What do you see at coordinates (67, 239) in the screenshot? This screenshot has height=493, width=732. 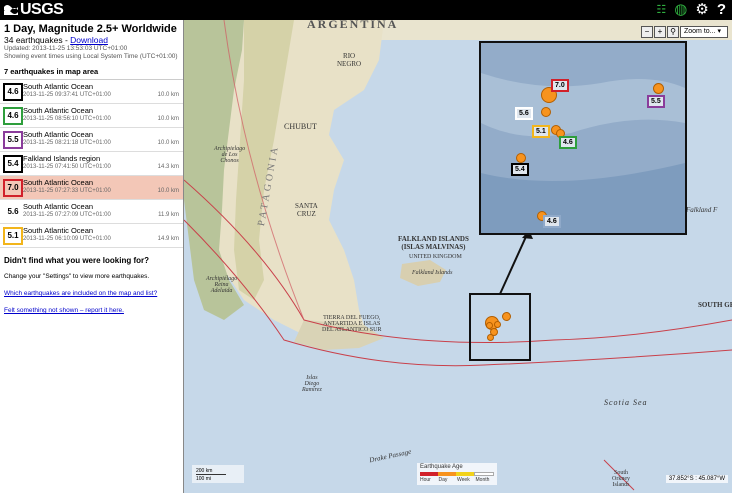 I see `earthquake-time: 2013-11-25 06:10:09 UTC+01:00` at bounding box center [67, 239].